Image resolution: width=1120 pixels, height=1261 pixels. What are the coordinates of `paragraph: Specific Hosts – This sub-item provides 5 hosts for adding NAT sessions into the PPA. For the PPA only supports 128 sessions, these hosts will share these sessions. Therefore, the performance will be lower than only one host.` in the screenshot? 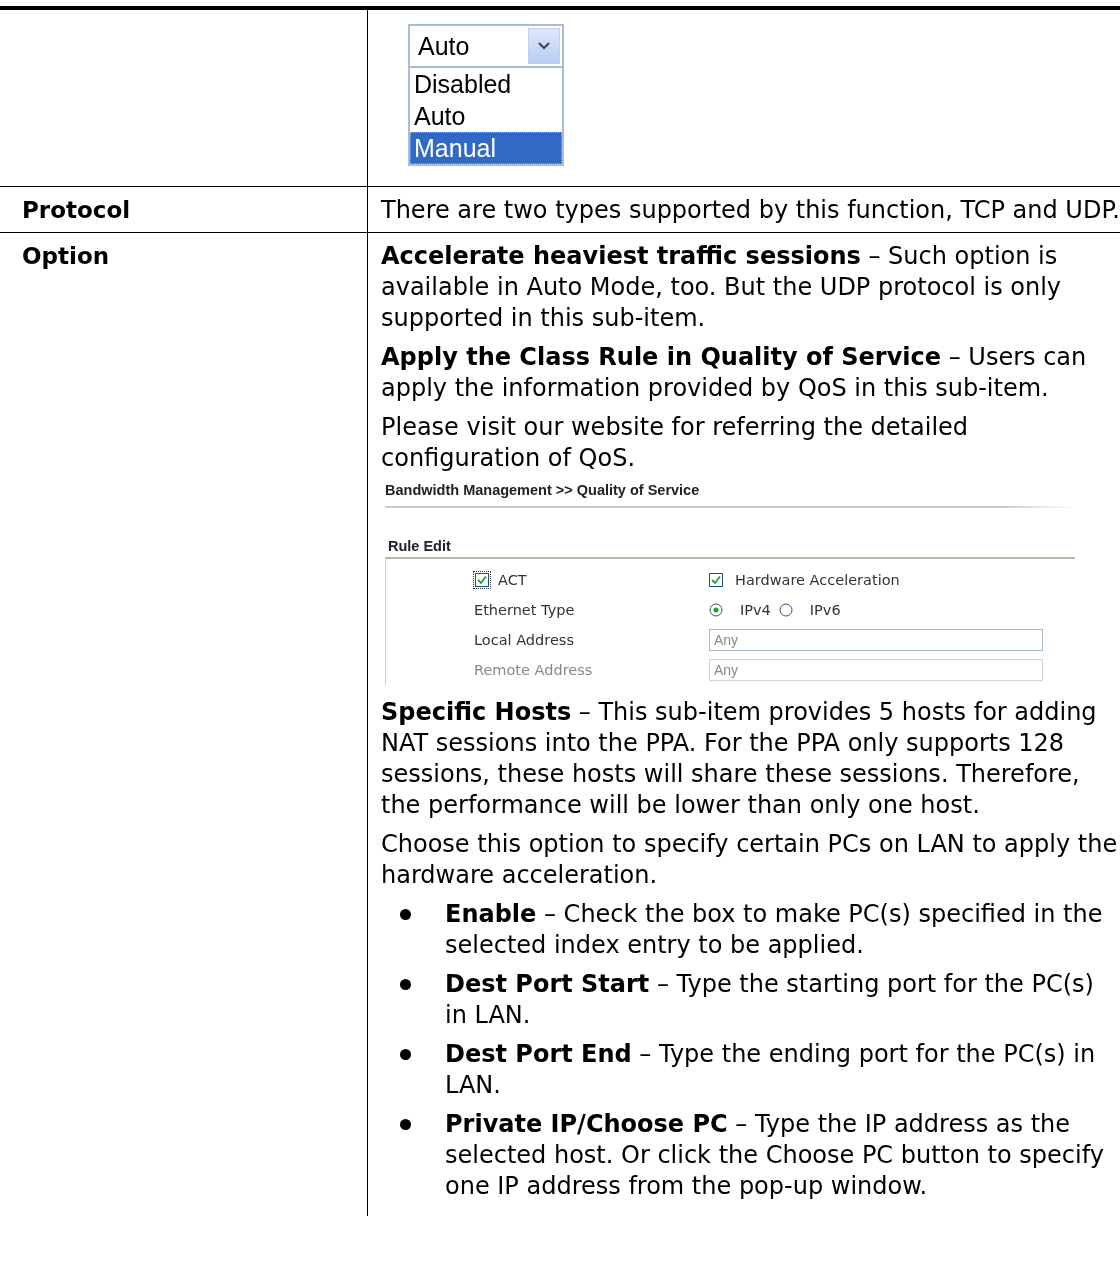 It's located at (739, 759).